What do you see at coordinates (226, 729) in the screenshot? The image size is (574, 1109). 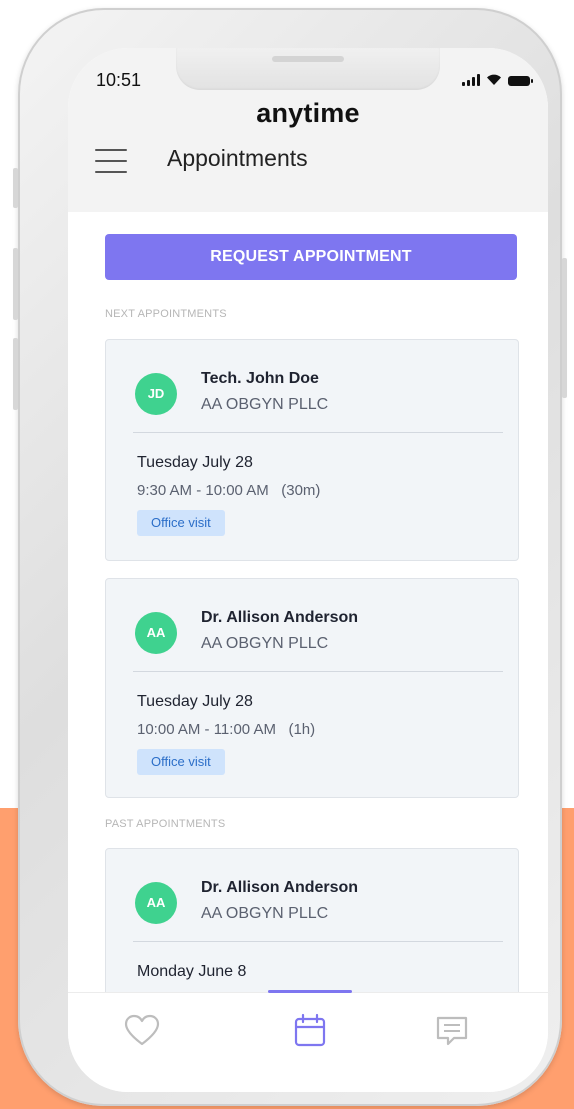 I see `appointment-time: 10:00 AM - 11:00 AM (1h)` at bounding box center [226, 729].